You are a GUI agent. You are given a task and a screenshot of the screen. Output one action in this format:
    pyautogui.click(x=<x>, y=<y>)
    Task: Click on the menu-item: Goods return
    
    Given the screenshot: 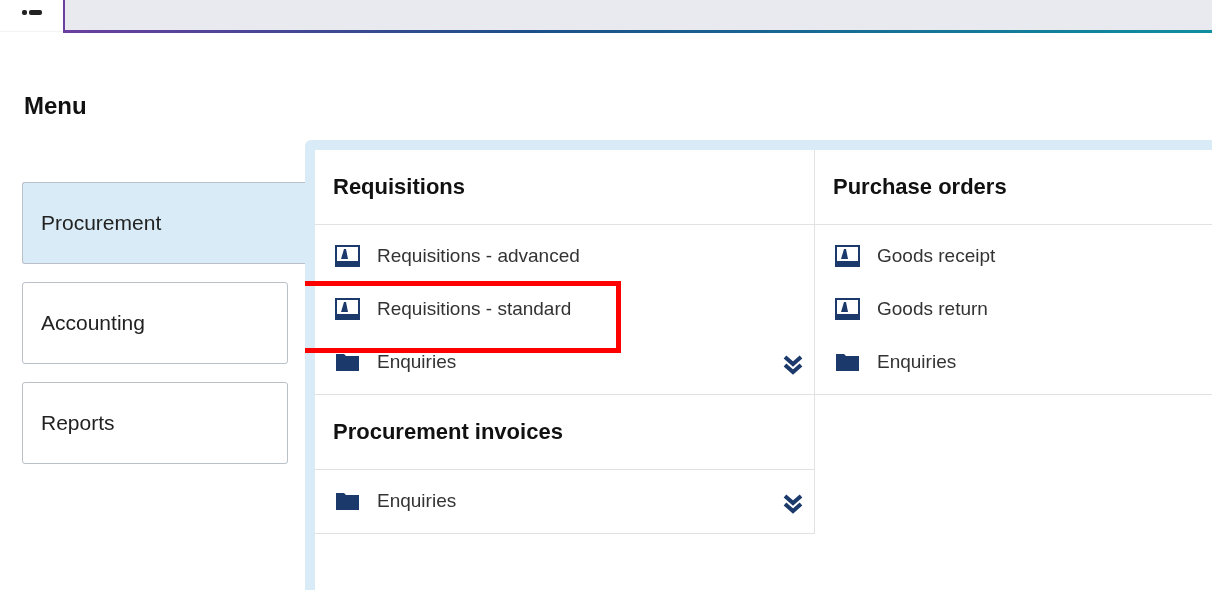 What is the action you would take?
    pyautogui.click(x=1013, y=308)
    